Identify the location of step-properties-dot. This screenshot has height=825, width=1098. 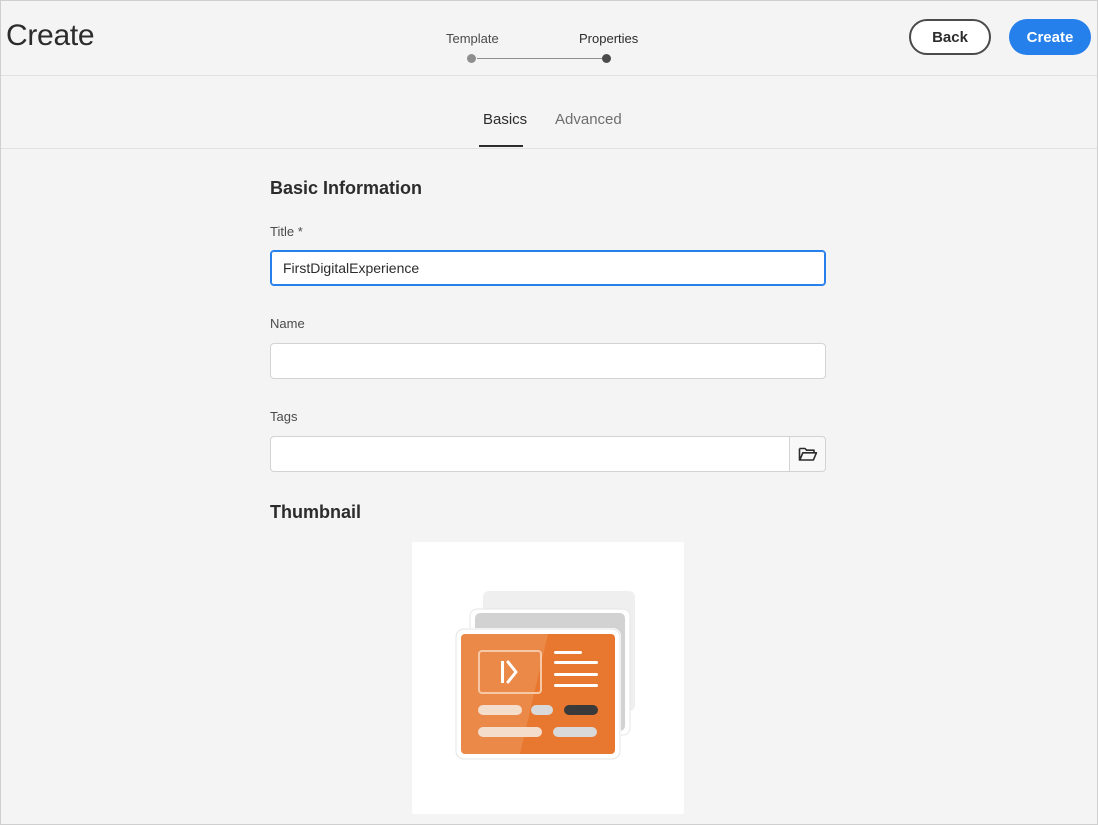
(606, 58).